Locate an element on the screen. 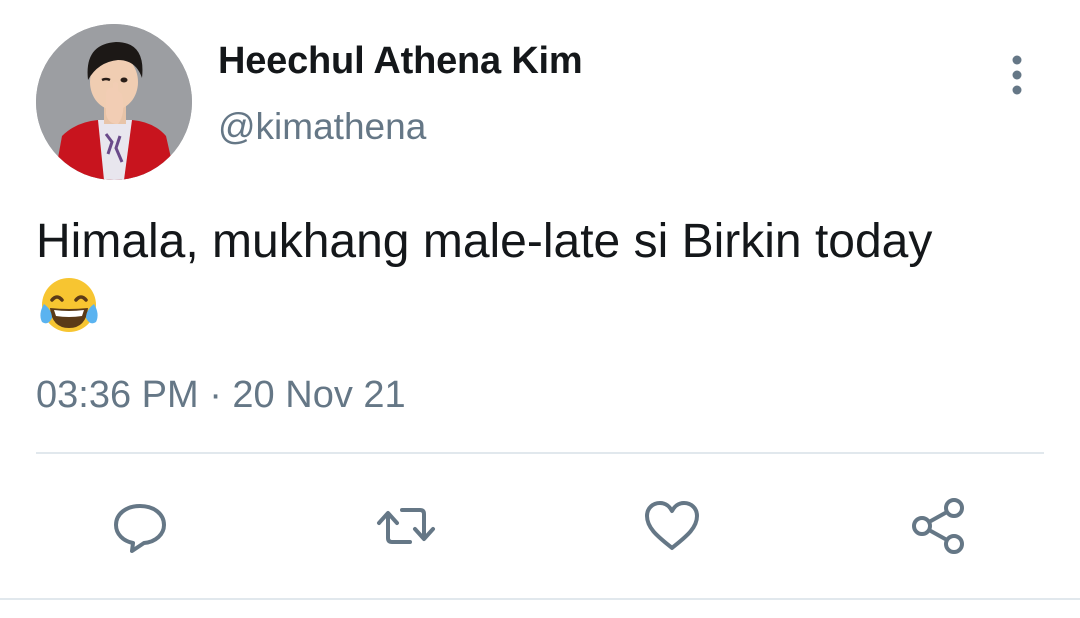 The width and height of the screenshot is (1080, 618). avatar is located at coordinates (114, 102).